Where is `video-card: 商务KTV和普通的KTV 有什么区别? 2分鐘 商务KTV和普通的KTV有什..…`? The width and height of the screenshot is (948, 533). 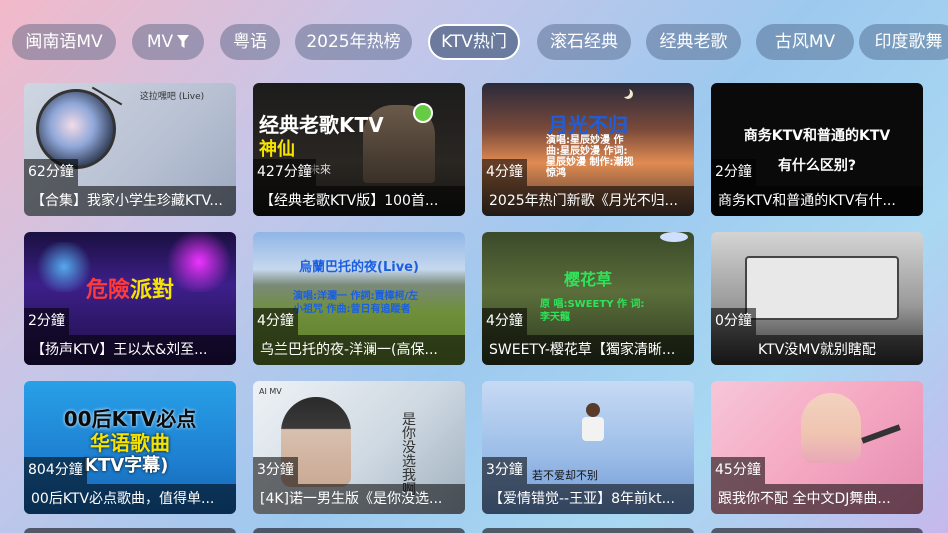 video-card: 商务KTV和普通的KTV 有什么区别? 2分鐘 商务KTV和普通的KTV有什..… is located at coordinates (817, 149).